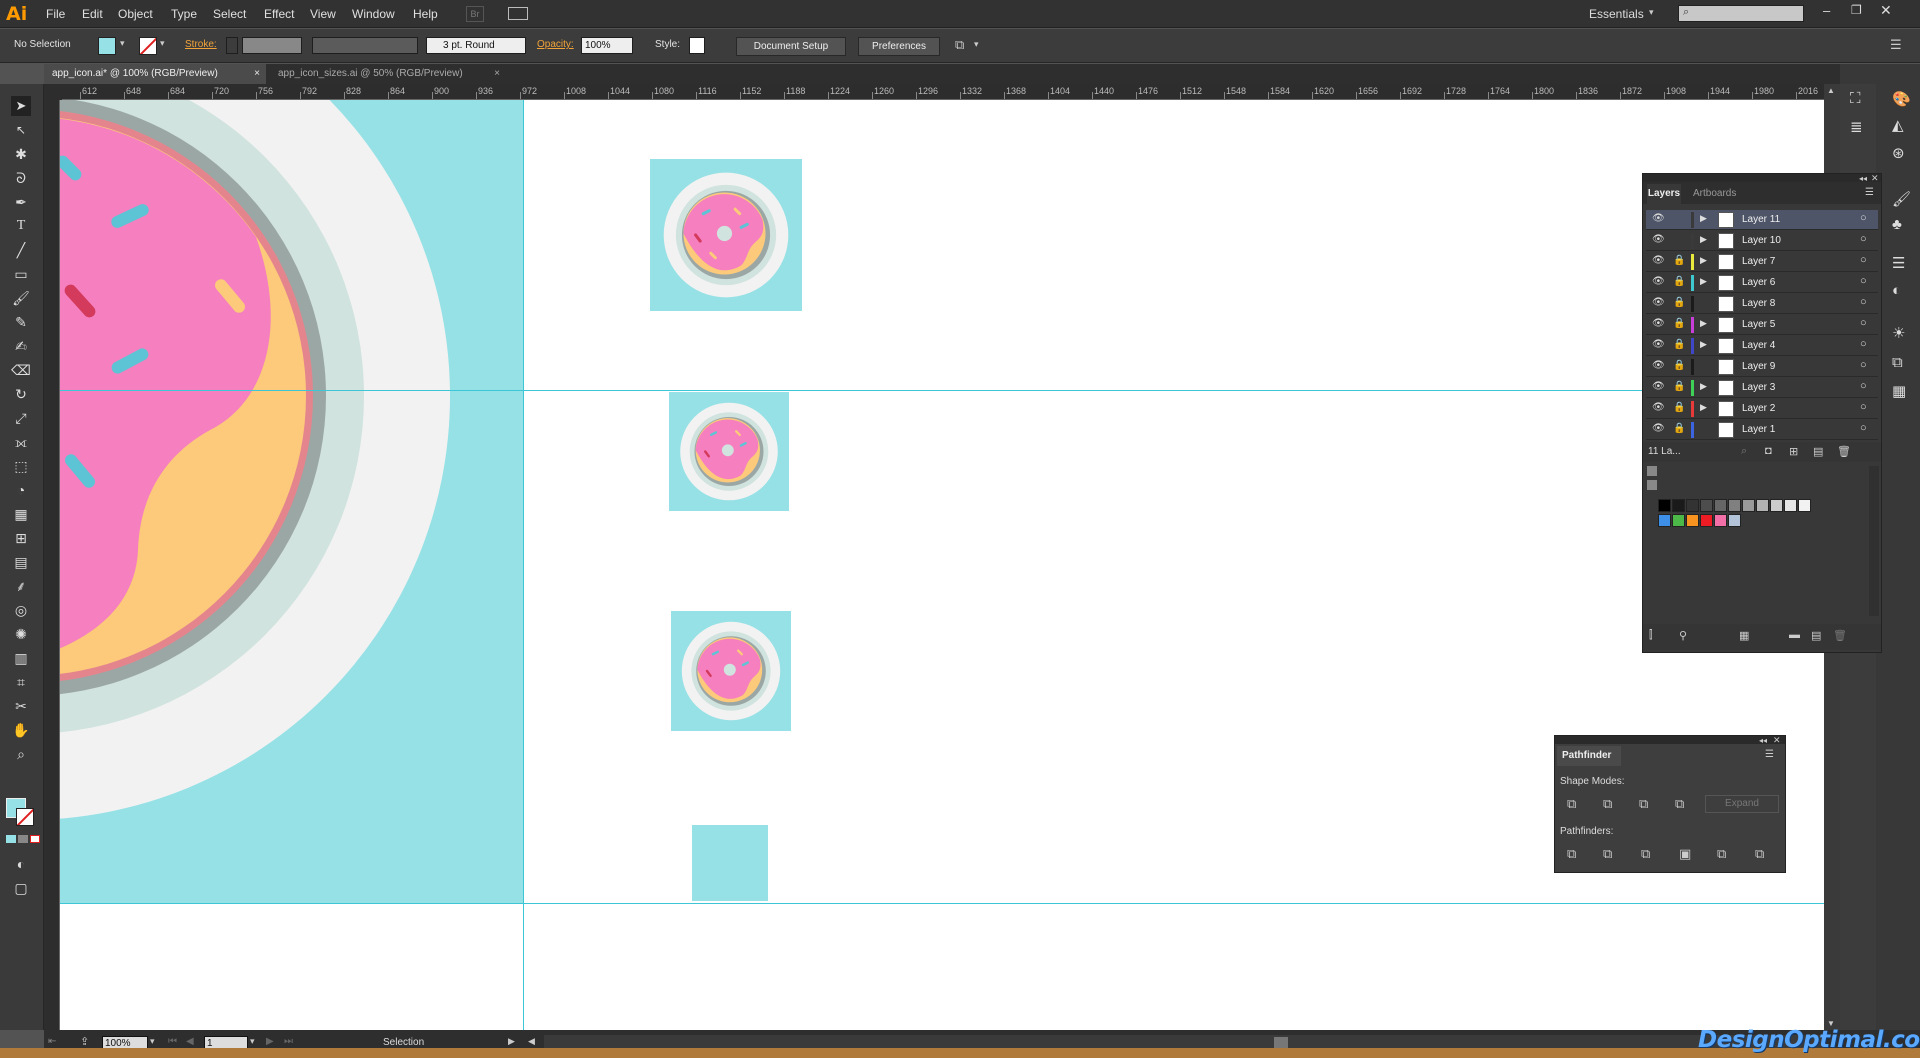  I want to click on workspace-switcher: Essentials, so click(1616, 14).